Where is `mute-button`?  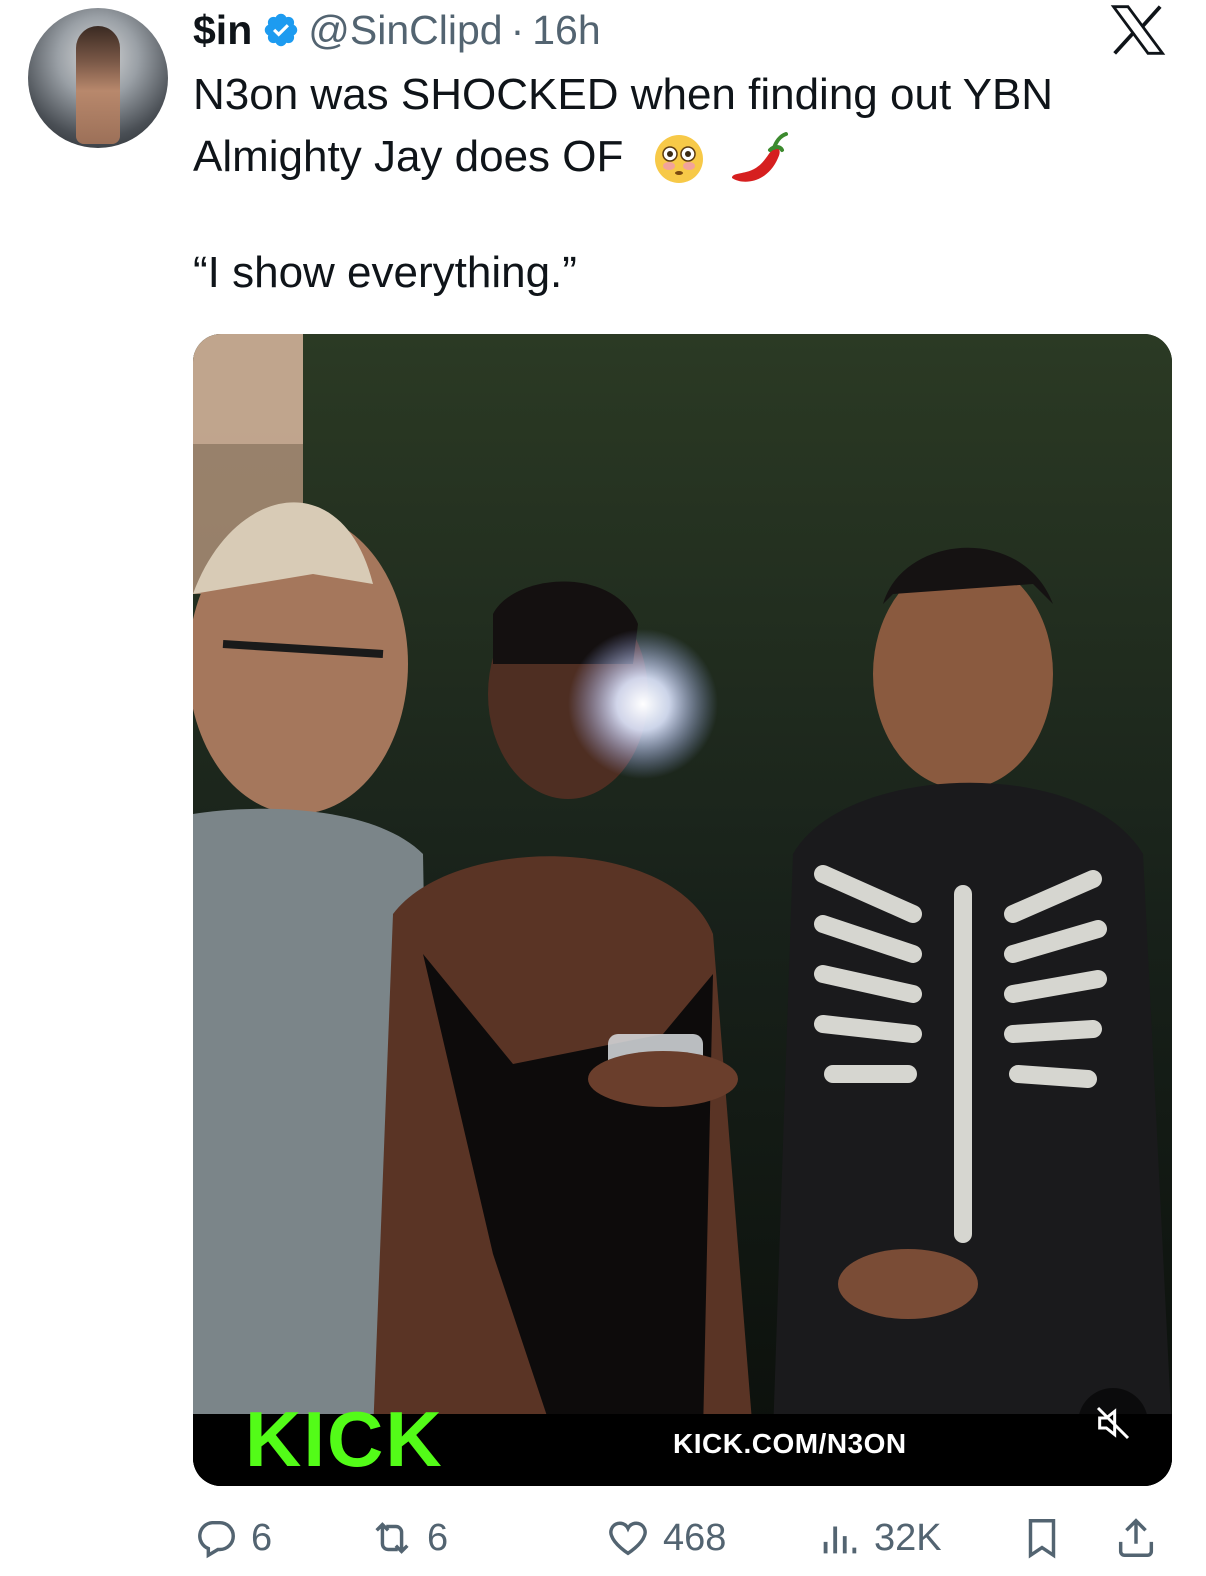 mute-button is located at coordinates (1113, 1423).